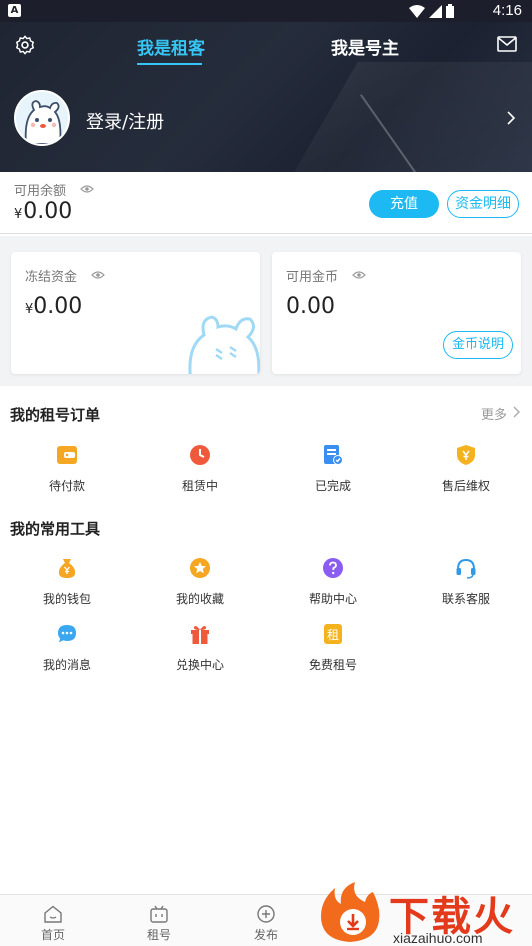 The width and height of the screenshot is (532, 946). What do you see at coordinates (465, 486) in the screenshot?
I see `order-item-label: 售后维权` at bounding box center [465, 486].